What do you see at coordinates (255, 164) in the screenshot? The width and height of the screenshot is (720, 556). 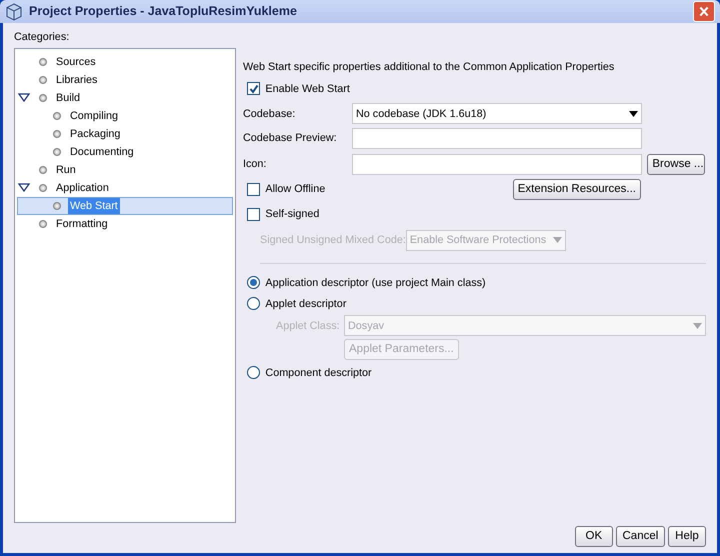 I see `field-label: Icon:` at bounding box center [255, 164].